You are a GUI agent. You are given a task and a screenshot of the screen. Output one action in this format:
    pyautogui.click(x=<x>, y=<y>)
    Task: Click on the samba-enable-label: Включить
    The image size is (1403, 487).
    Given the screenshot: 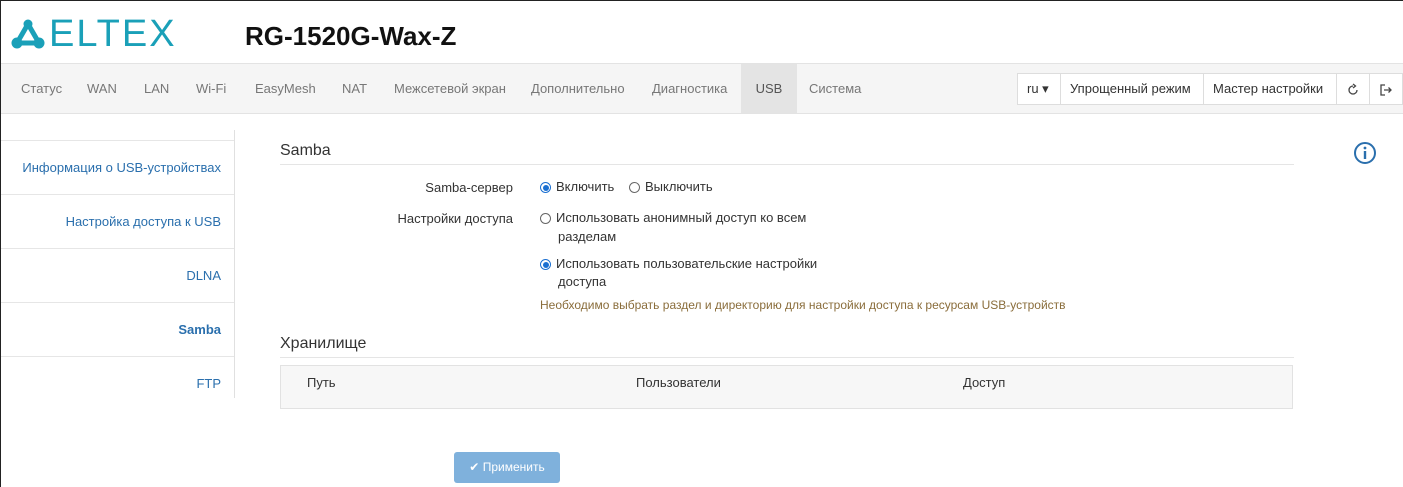 What is the action you would take?
    pyautogui.click(x=585, y=186)
    